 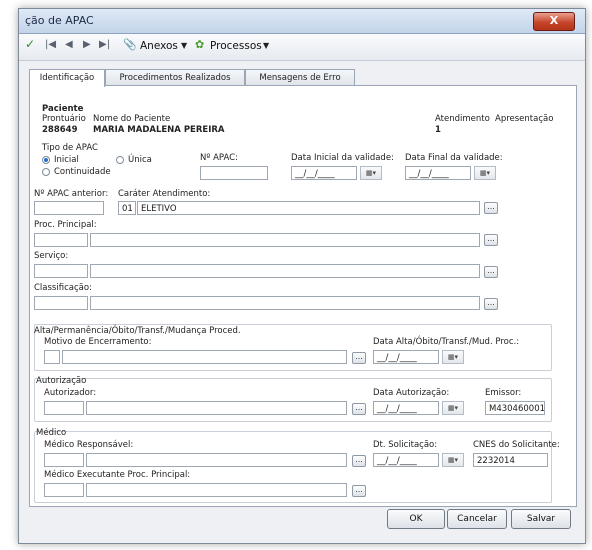 I want to click on save-icon: ✓, so click(x=30, y=44).